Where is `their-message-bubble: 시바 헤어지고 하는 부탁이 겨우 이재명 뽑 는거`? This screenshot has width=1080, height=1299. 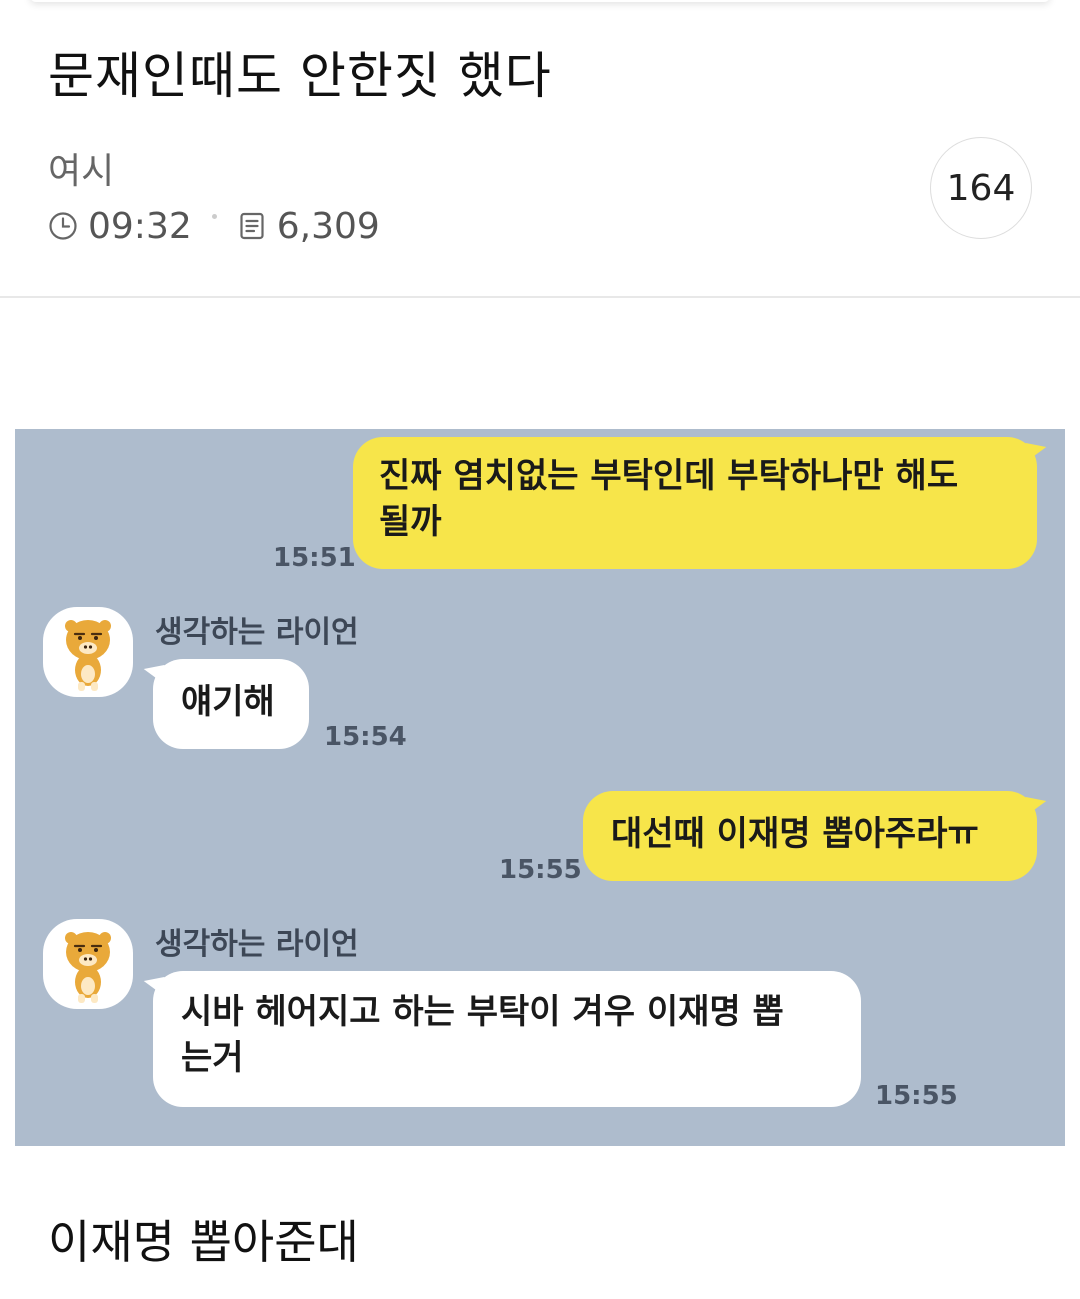 their-message-bubble: 시바 헤어지고 하는 부탁이 겨우 이재명 뽑 는거 is located at coordinates (507, 1039).